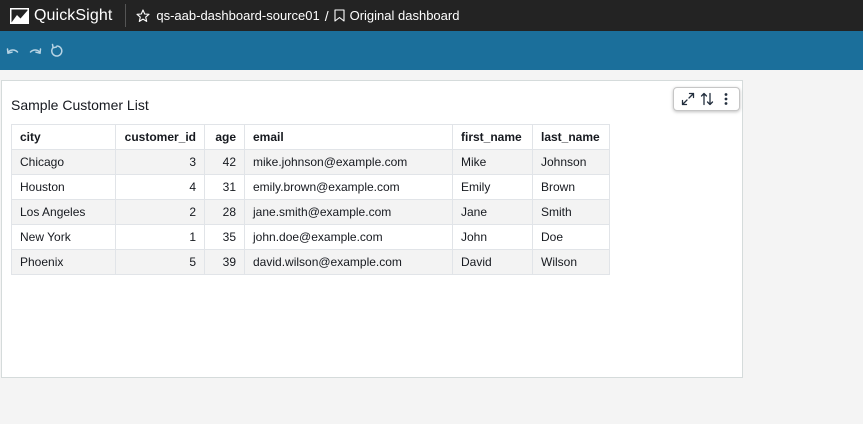  I want to click on cell-email: emily.brown@example.com, so click(348, 187).